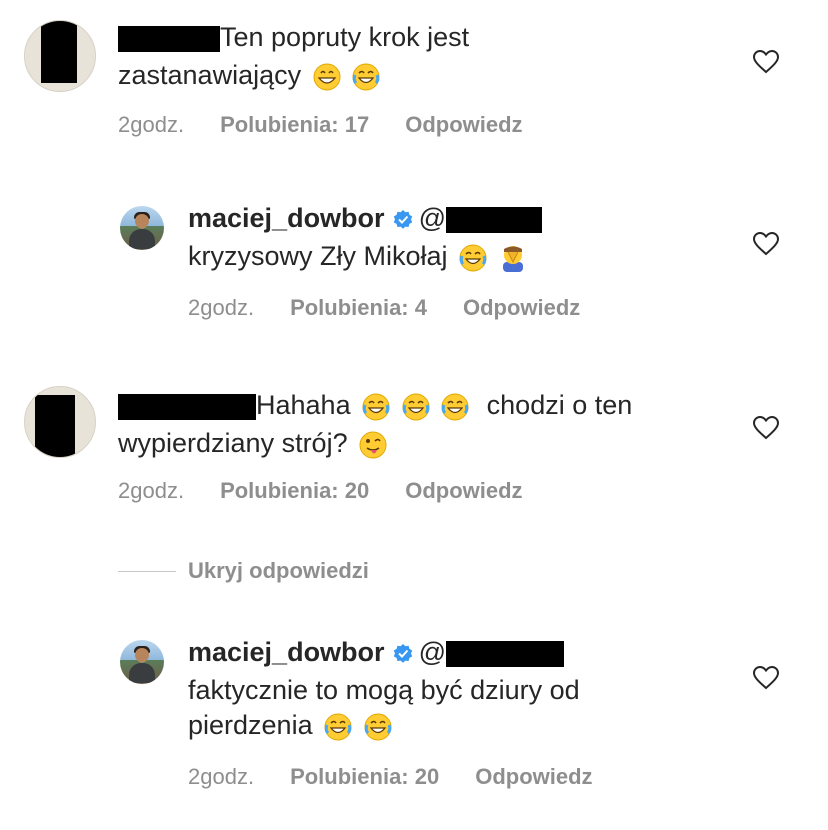 The height and width of the screenshot is (830, 828). I want to click on comment-text: Hahaha, so click(303, 405).